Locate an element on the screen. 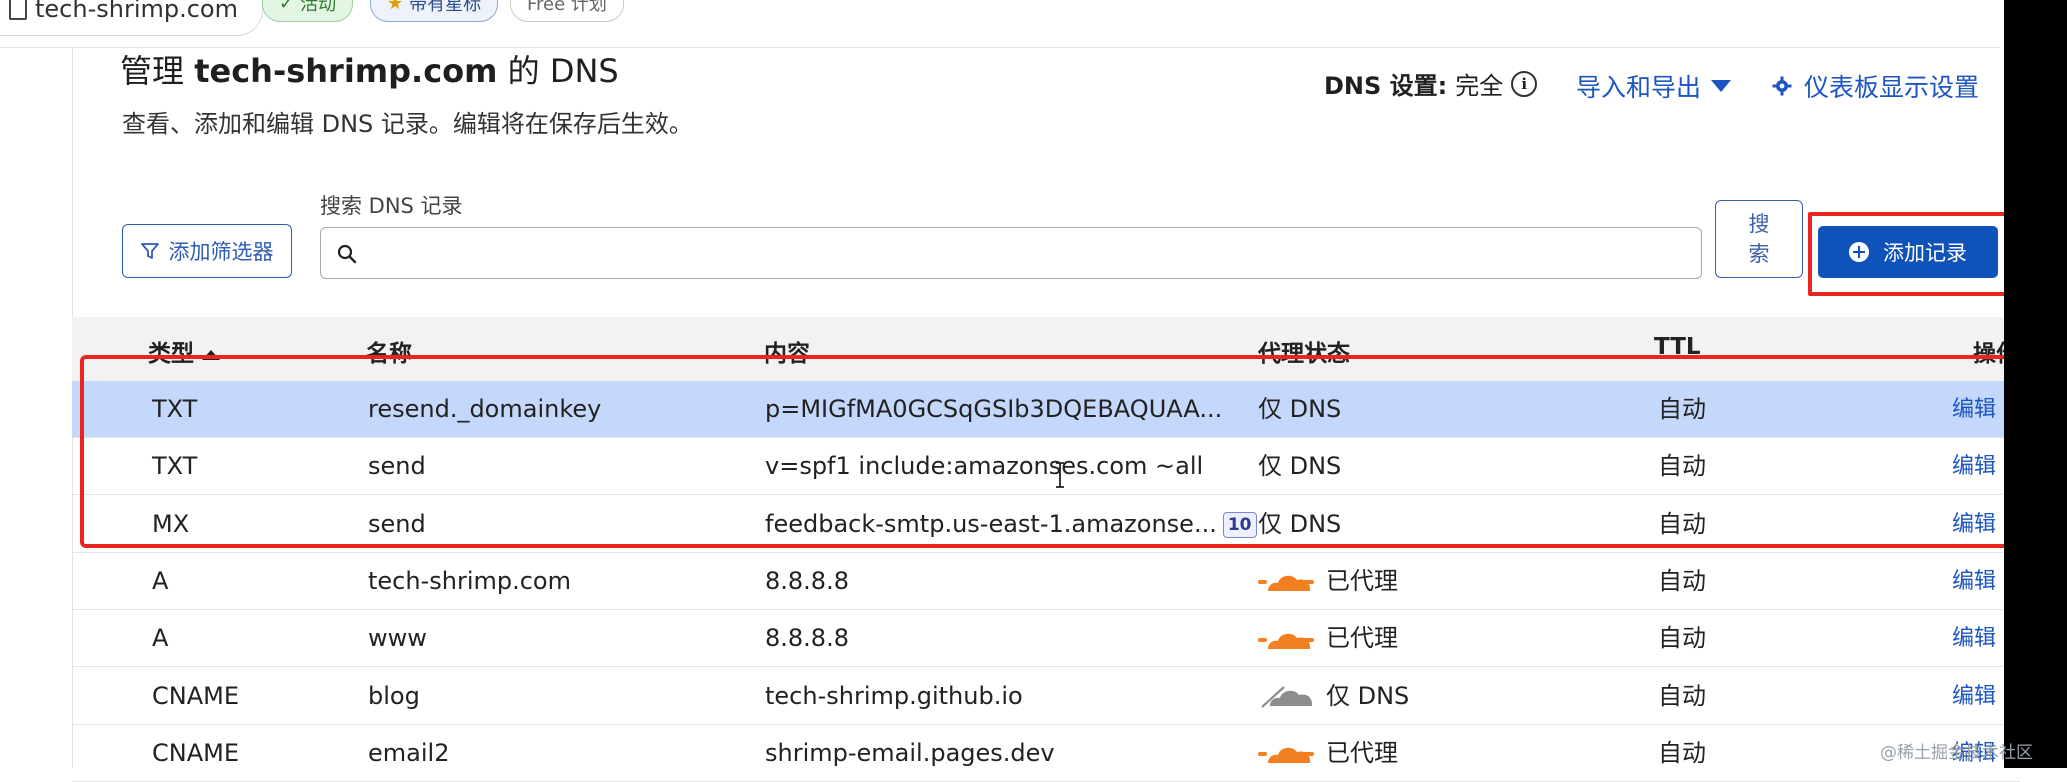  import-export-dropdown: 导入和导出 is located at coordinates (1654, 86).